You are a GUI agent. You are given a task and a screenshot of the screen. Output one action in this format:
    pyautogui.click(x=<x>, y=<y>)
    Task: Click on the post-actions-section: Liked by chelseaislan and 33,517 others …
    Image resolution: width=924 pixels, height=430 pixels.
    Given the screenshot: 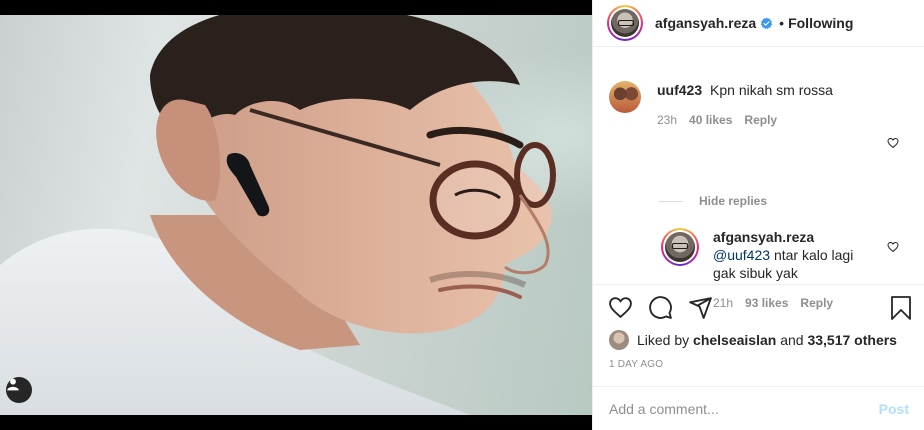 What is the action you would take?
    pyautogui.click(x=758, y=327)
    